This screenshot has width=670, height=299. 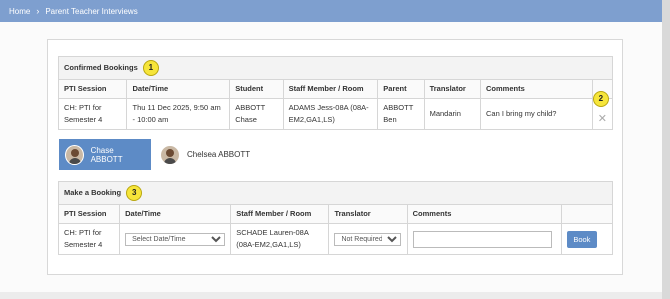 What do you see at coordinates (602, 110) in the screenshot?
I see `cell-cancel: 2 ✕` at bounding box center [602, 110].